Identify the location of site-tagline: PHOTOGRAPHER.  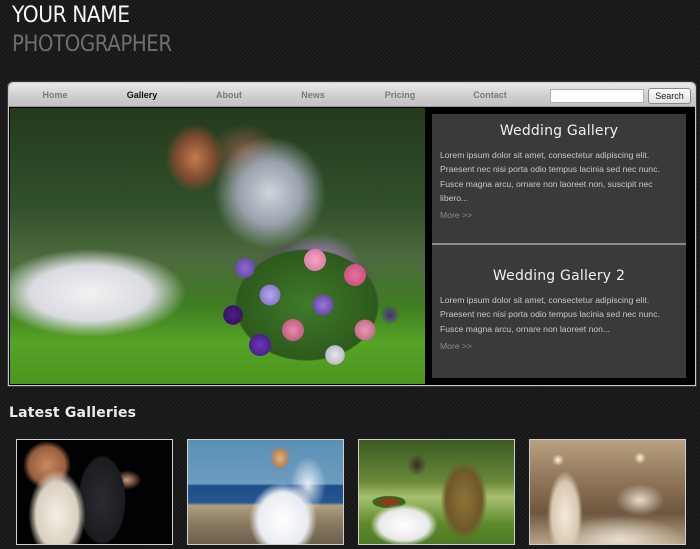
(92, 44).